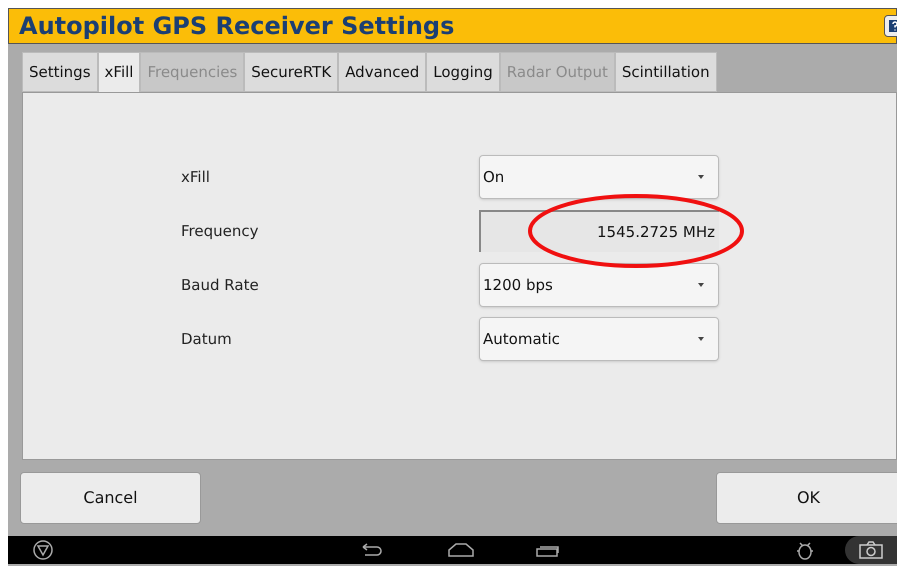 This screenshot has width=897, height=566. I want to click on tab: Logging, so click(463, 72).